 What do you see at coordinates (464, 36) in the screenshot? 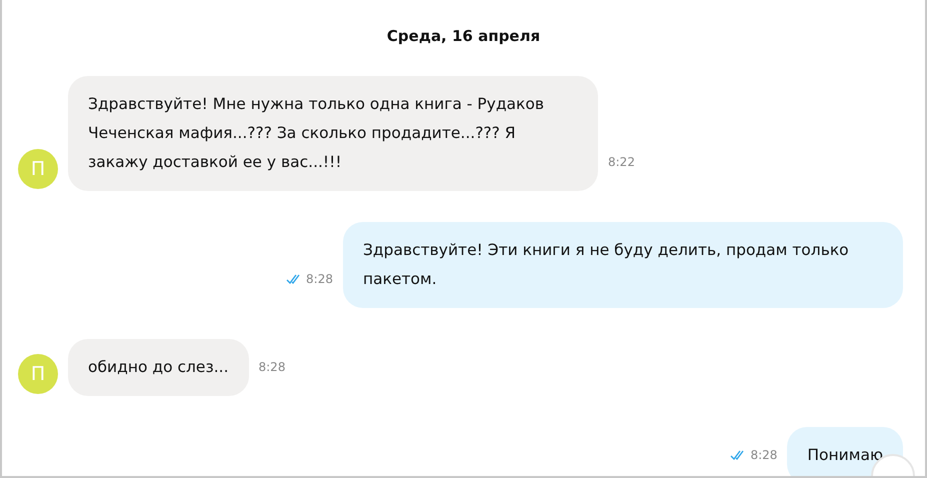
I see `date-header: Среда, 16 апреля` at bounding box center [464, 36].